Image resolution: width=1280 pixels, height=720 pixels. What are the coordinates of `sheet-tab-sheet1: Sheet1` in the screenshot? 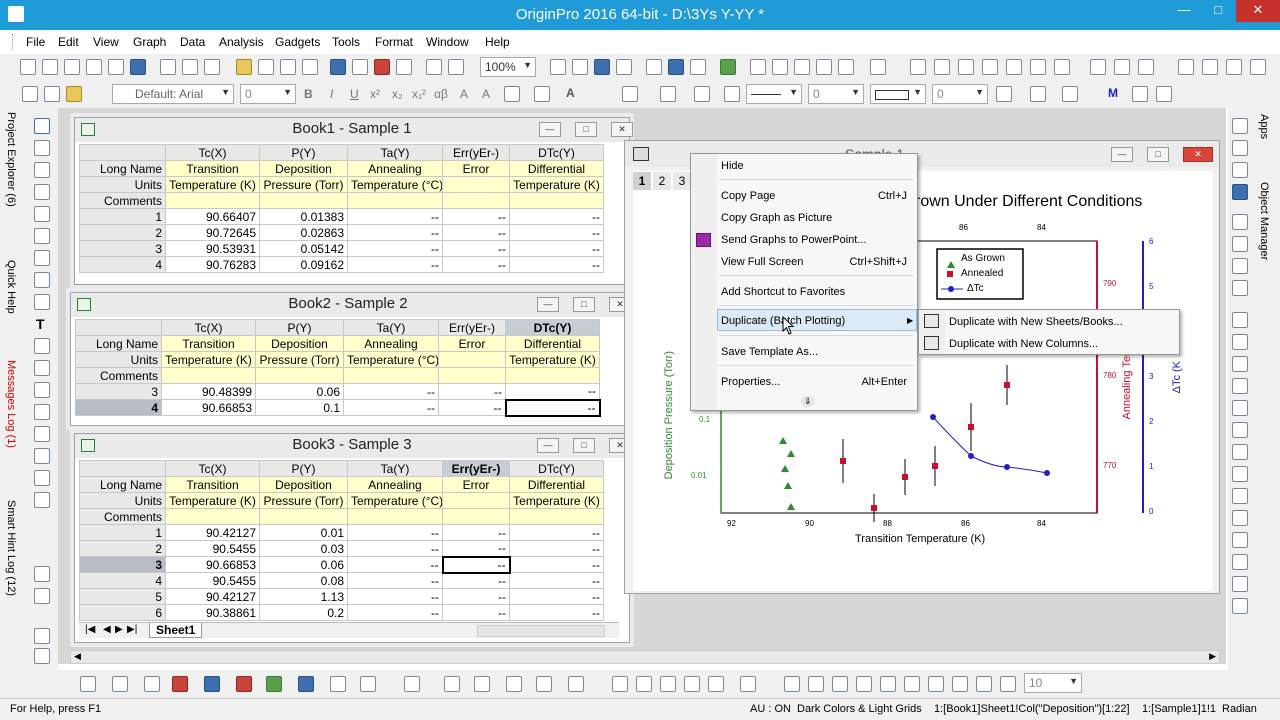 It's located at (176, 630).